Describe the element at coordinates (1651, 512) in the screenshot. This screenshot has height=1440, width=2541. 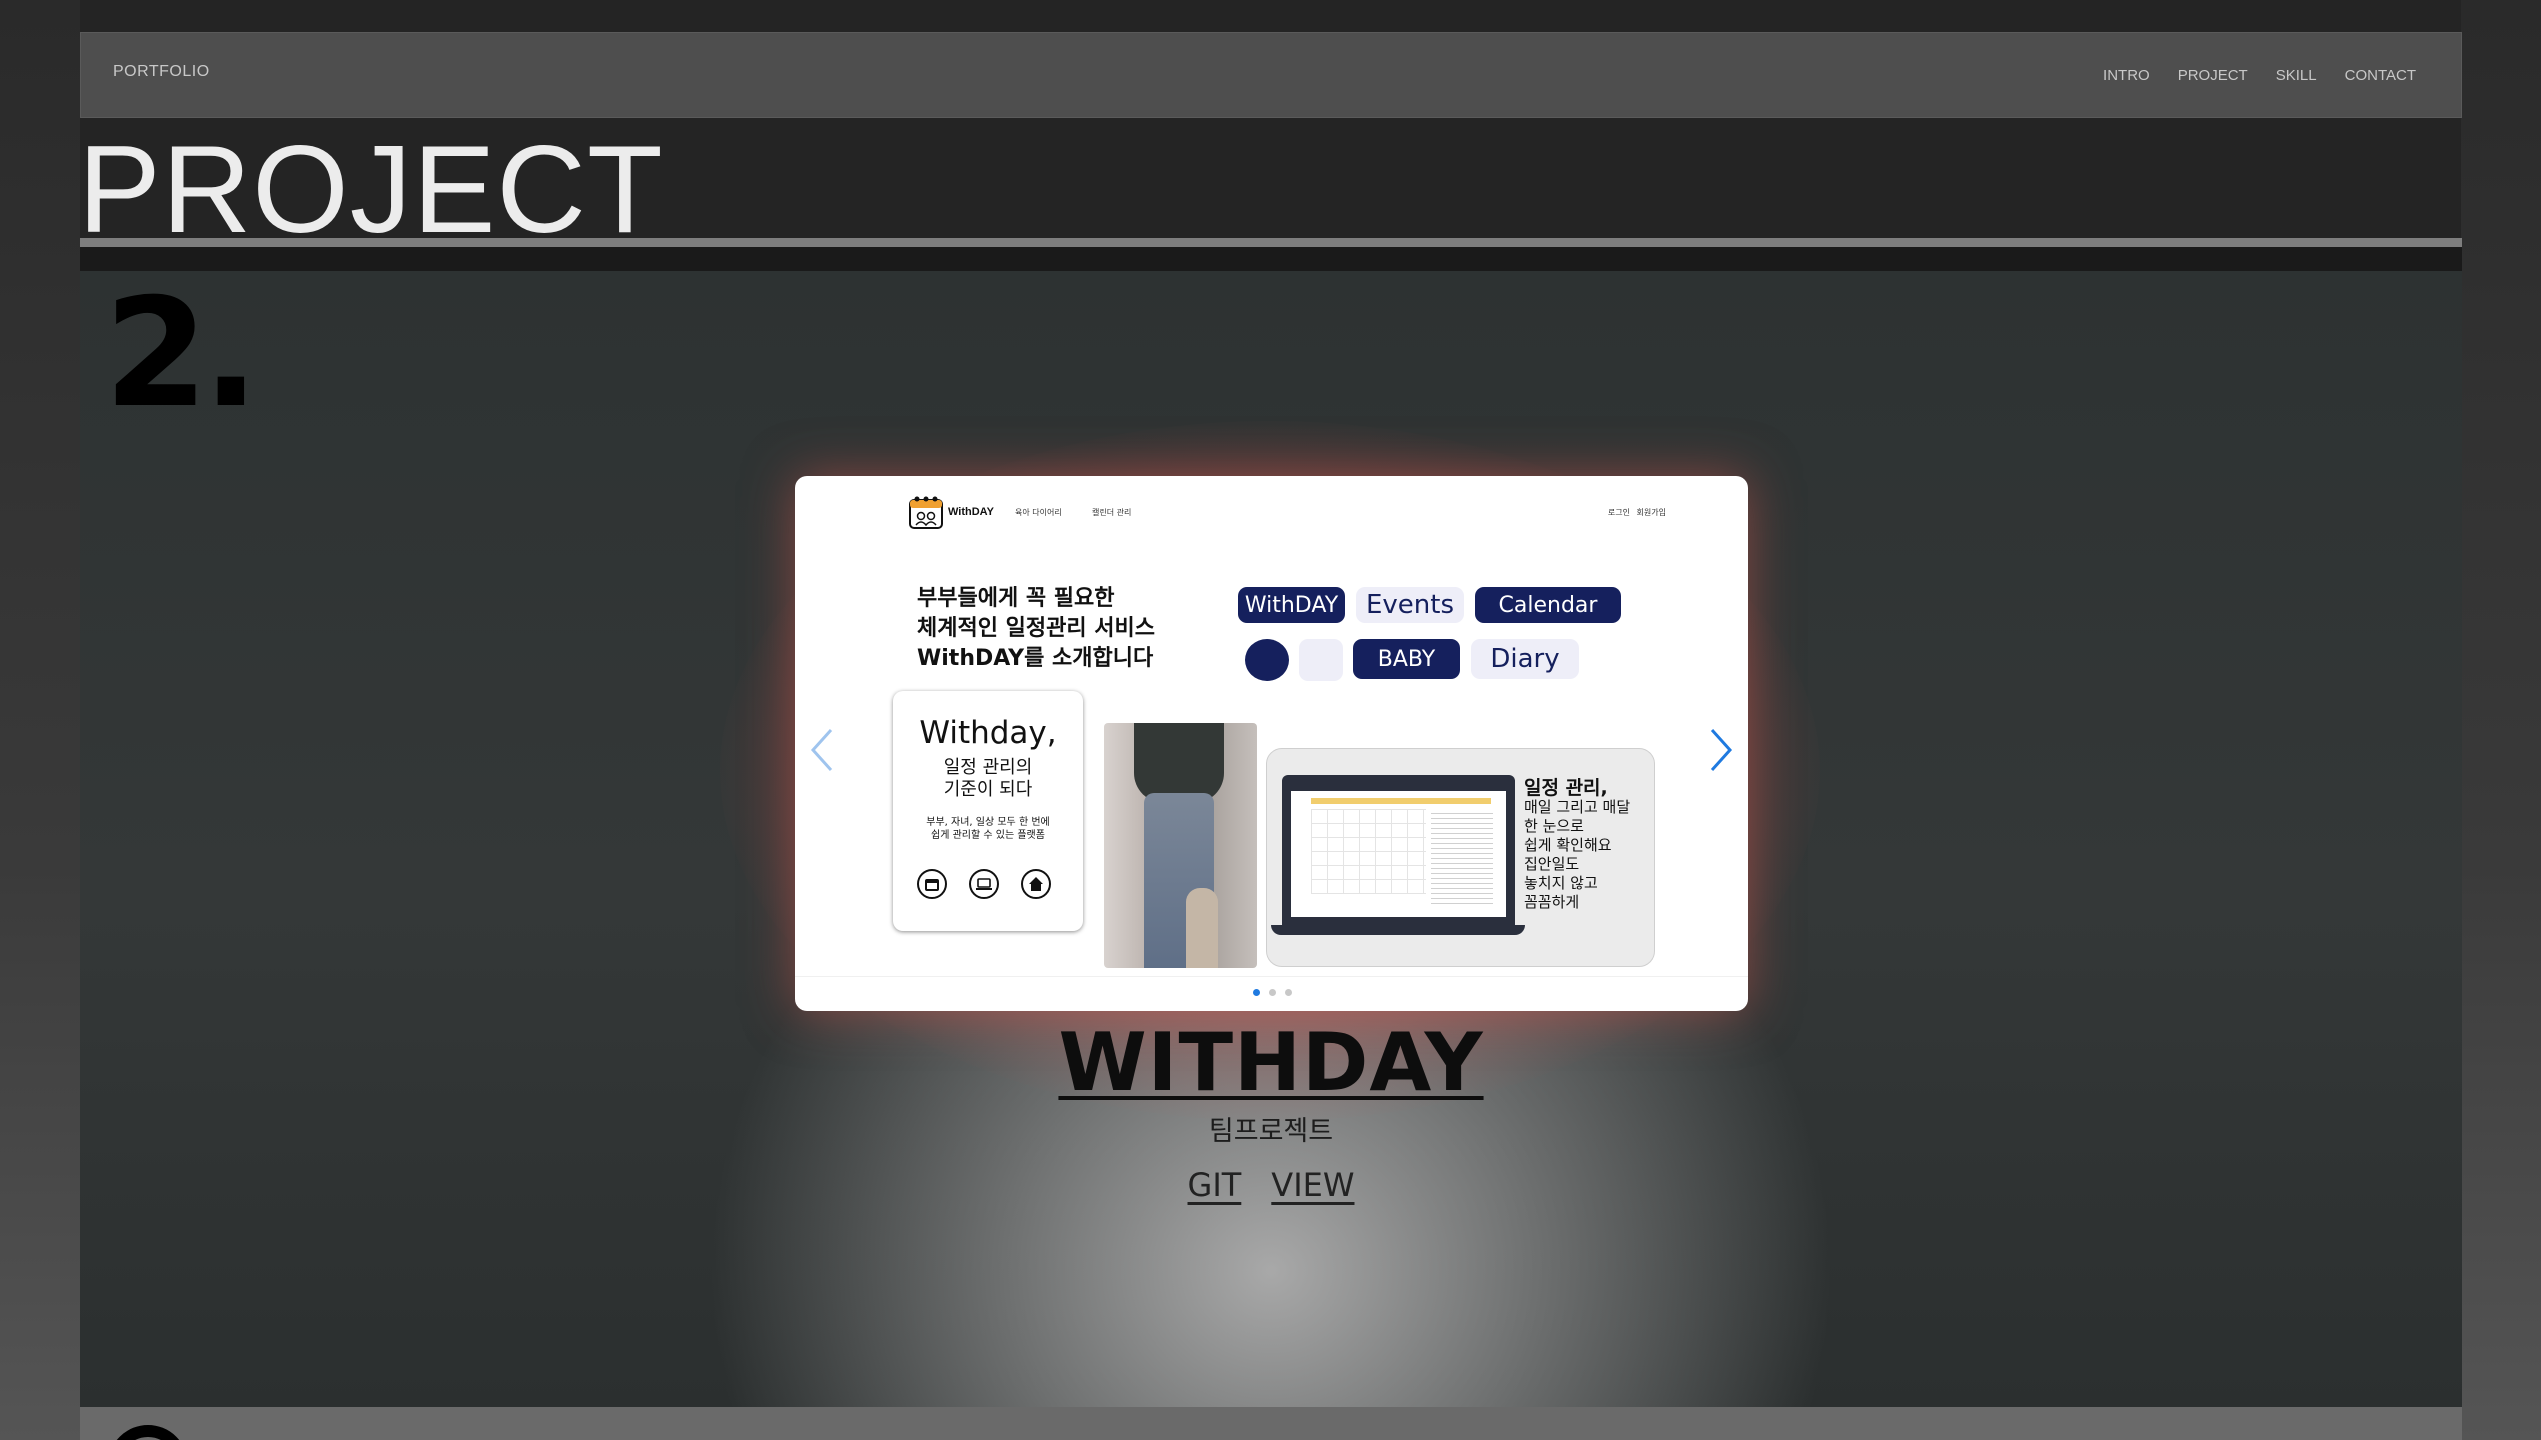
I see `slide-signup: 회원가입` at that location.